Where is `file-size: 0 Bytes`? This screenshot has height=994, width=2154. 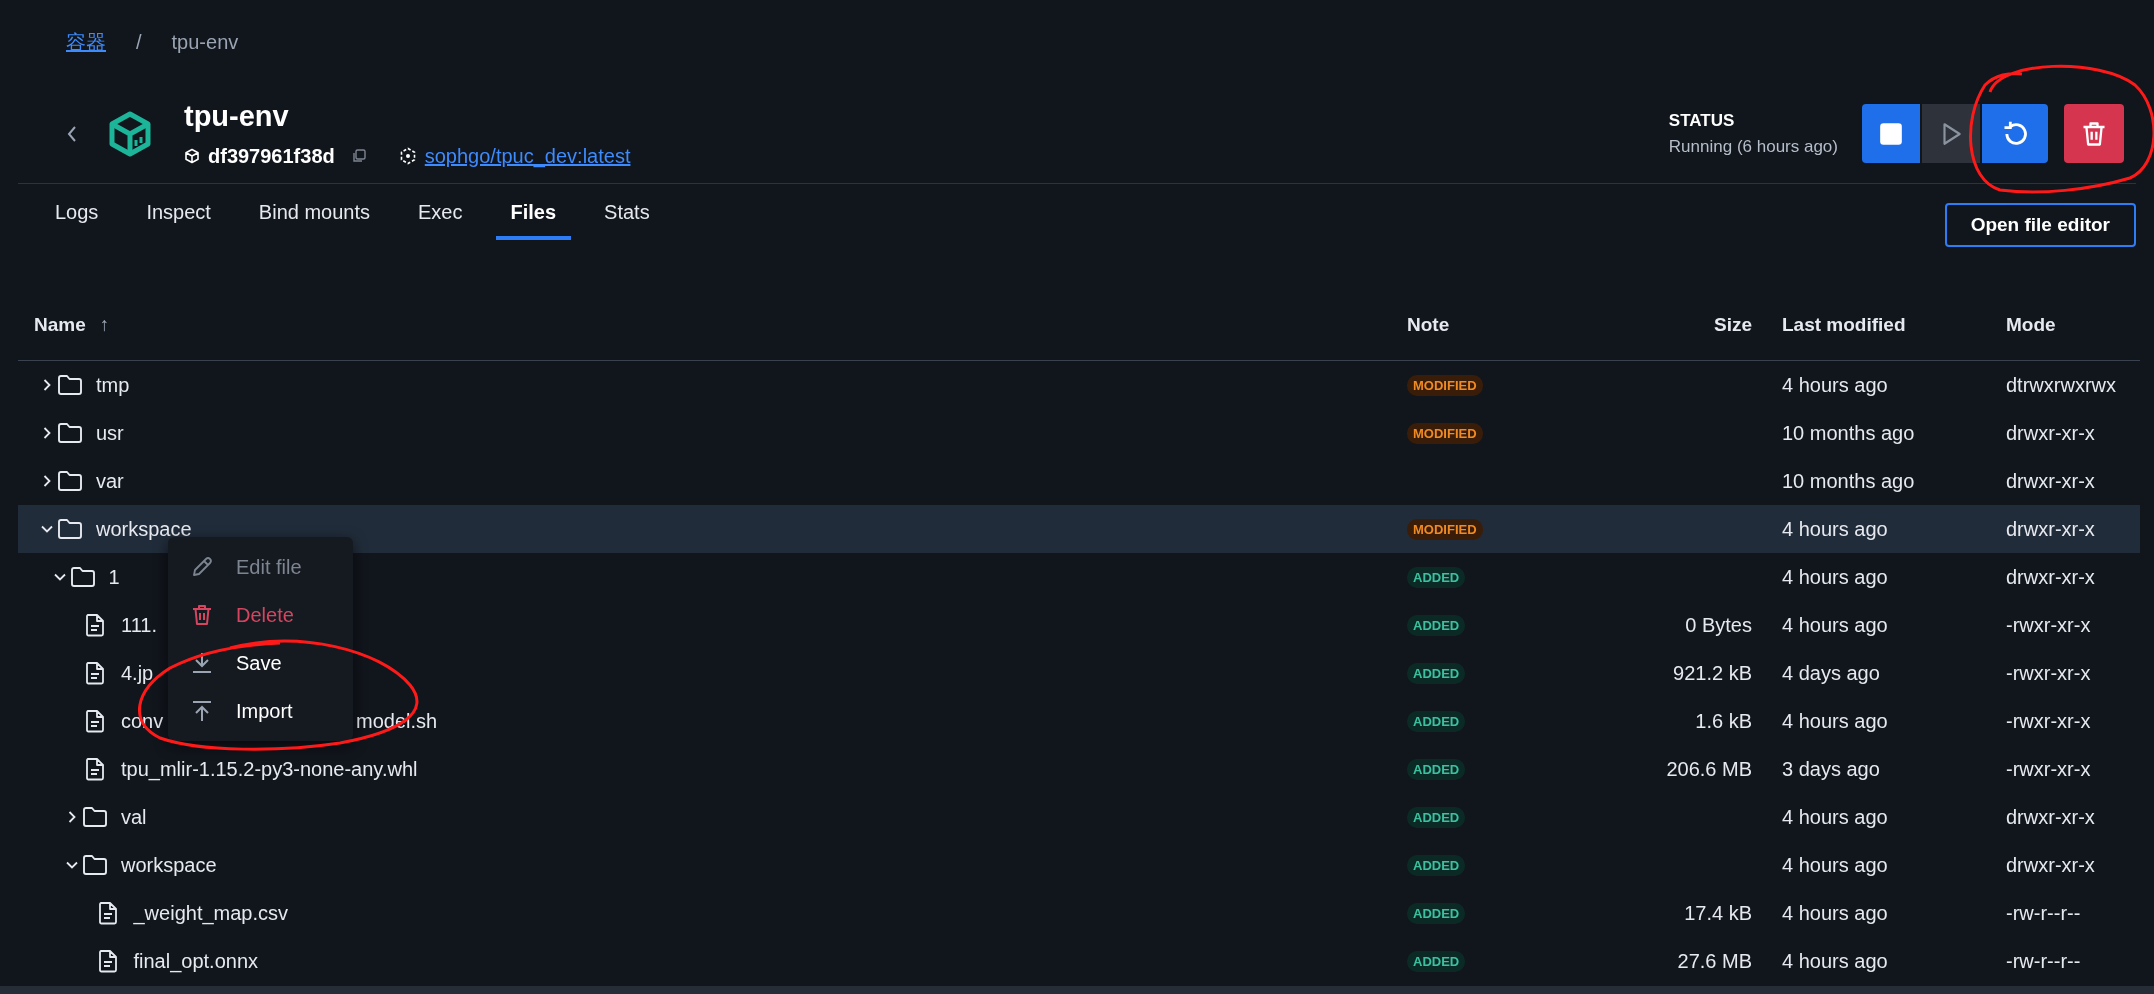
file-size: 0 Bytes is located at coordinates (1718, 625).